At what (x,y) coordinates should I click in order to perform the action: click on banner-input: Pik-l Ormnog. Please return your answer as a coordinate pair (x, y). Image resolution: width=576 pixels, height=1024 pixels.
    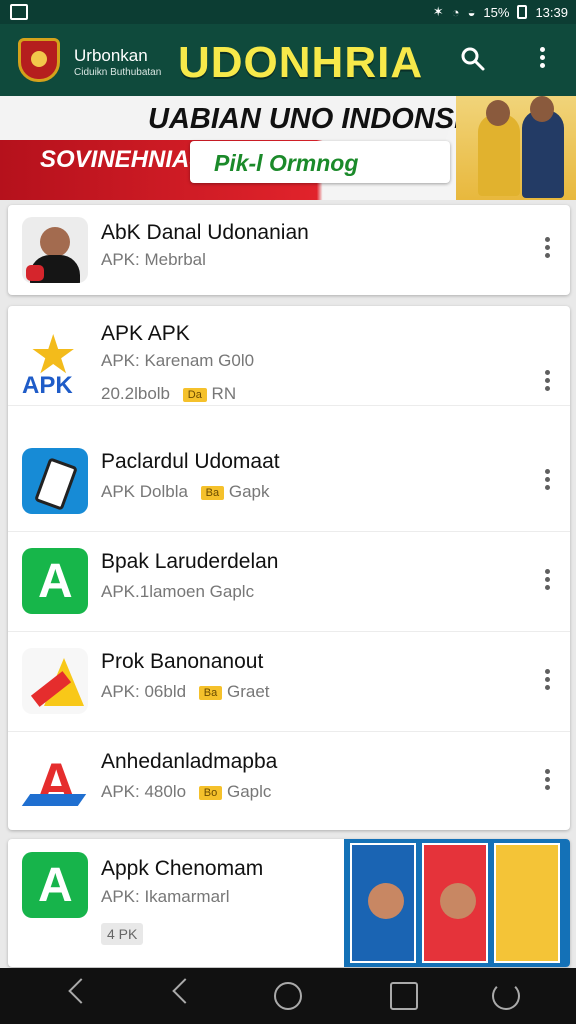
    Looking at the image, I should click on (320, 162).